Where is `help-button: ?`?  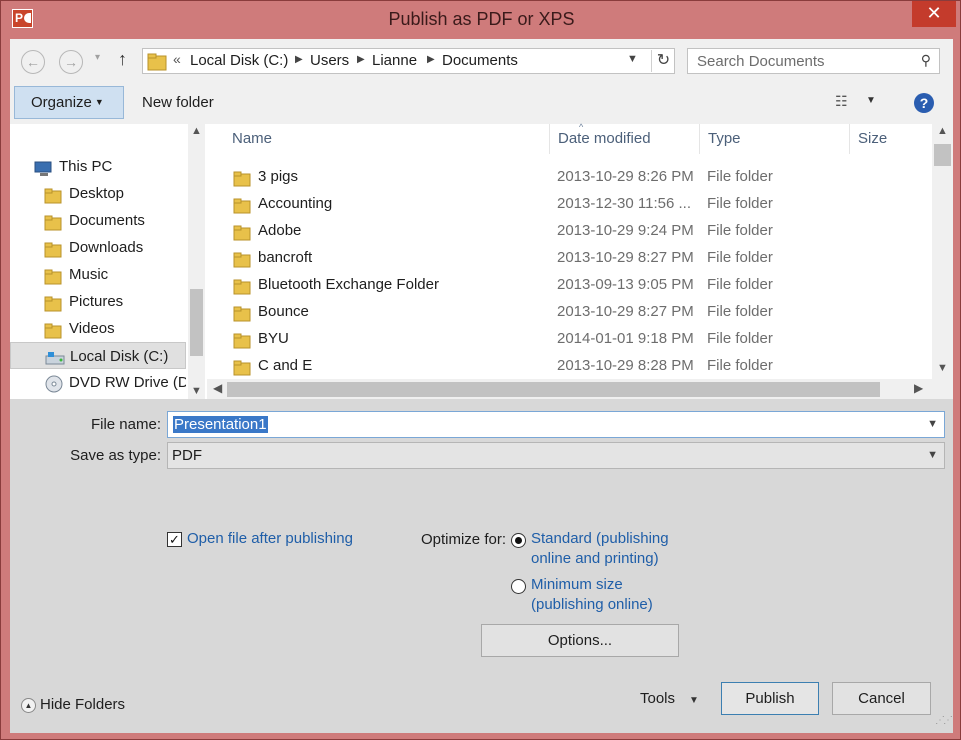
help-button: ? is located at coordinates (924, 103).